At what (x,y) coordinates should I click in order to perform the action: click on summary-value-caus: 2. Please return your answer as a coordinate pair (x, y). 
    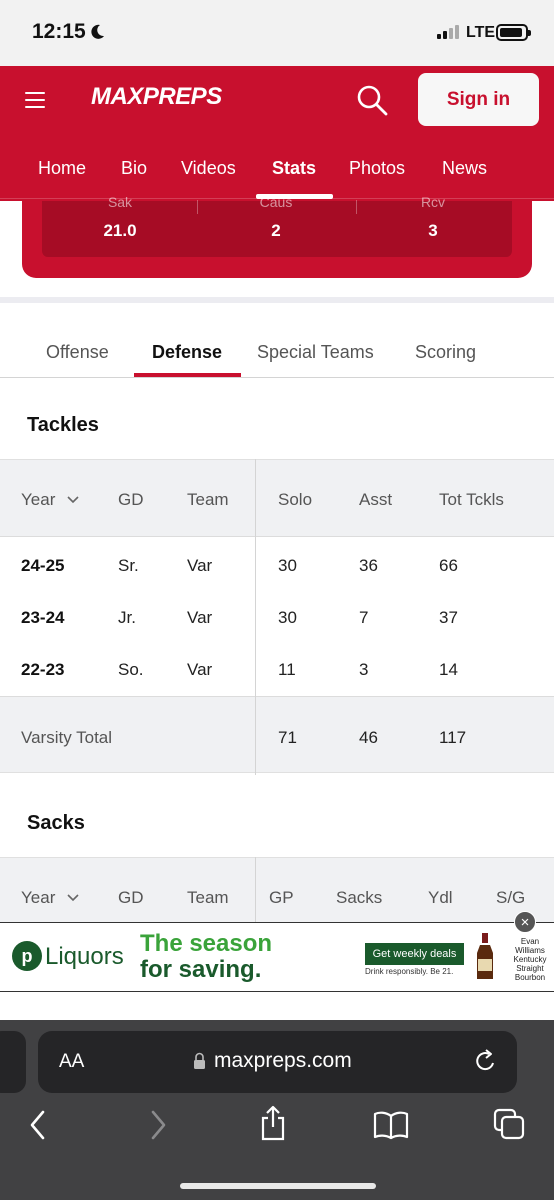
    Looking at the image, I should click on (276, 230).